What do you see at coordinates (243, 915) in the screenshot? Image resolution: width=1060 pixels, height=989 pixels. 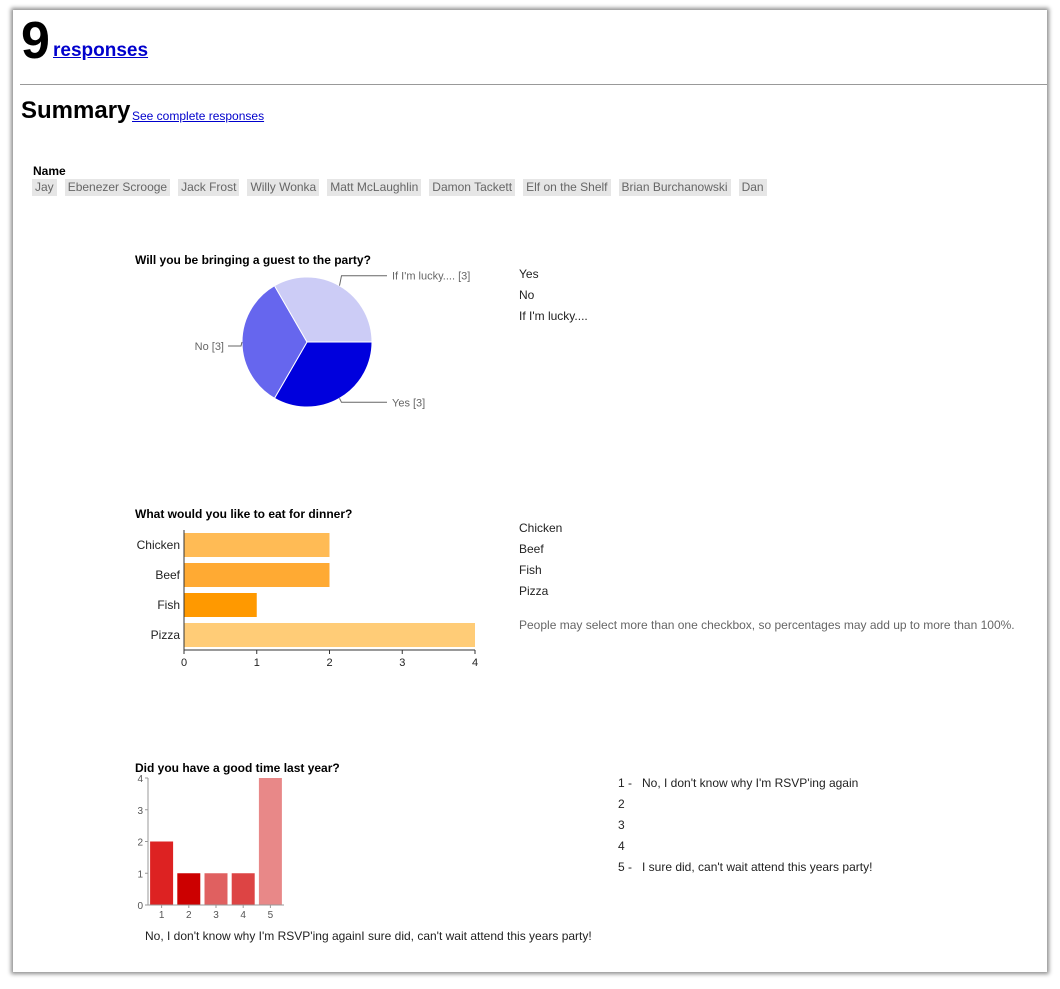 I see `x-tick-label: 4` at bounding box center [243, 915].